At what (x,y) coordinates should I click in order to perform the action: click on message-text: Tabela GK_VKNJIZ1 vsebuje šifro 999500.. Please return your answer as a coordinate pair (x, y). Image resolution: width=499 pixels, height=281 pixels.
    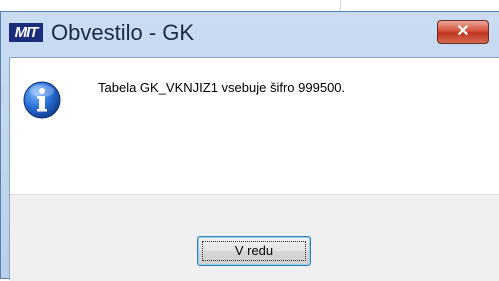
    Looking at the image, I should click on (222, 87).